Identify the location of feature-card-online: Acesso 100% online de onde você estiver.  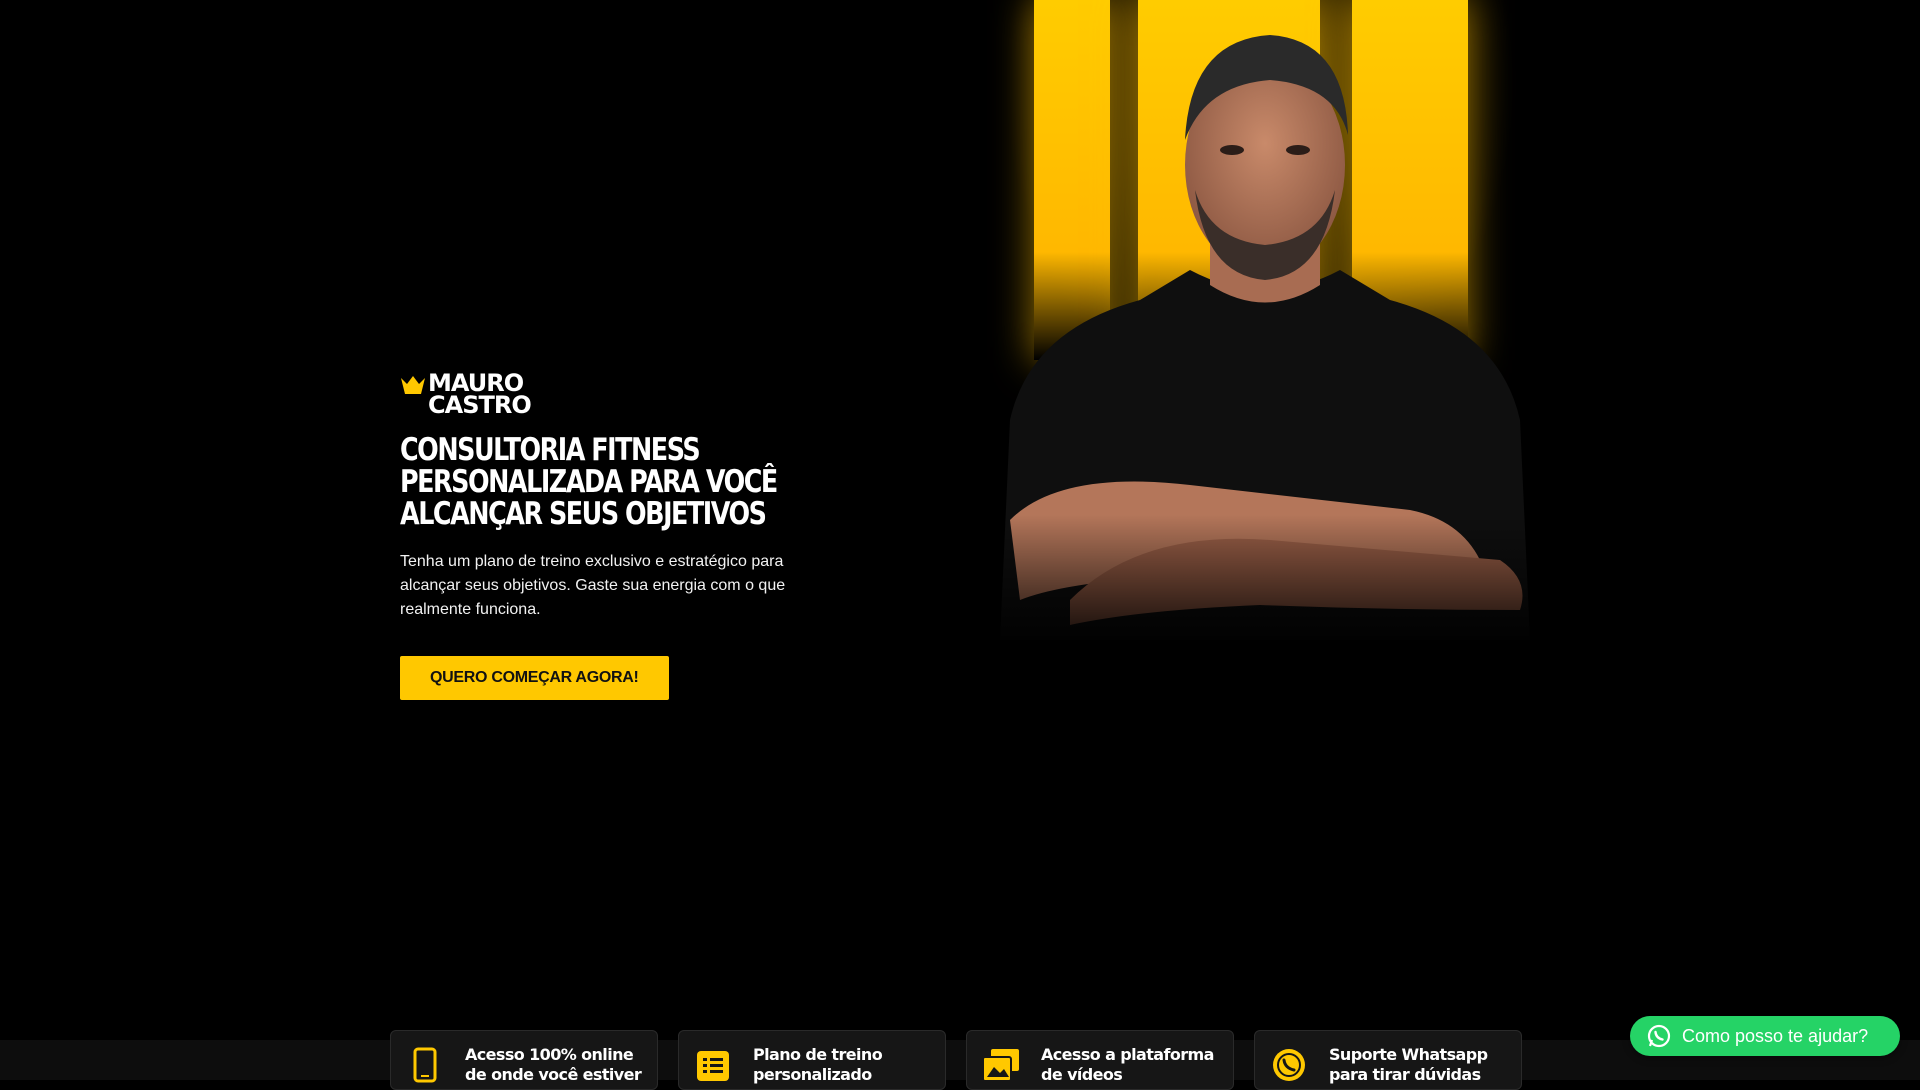
(524, 1060).